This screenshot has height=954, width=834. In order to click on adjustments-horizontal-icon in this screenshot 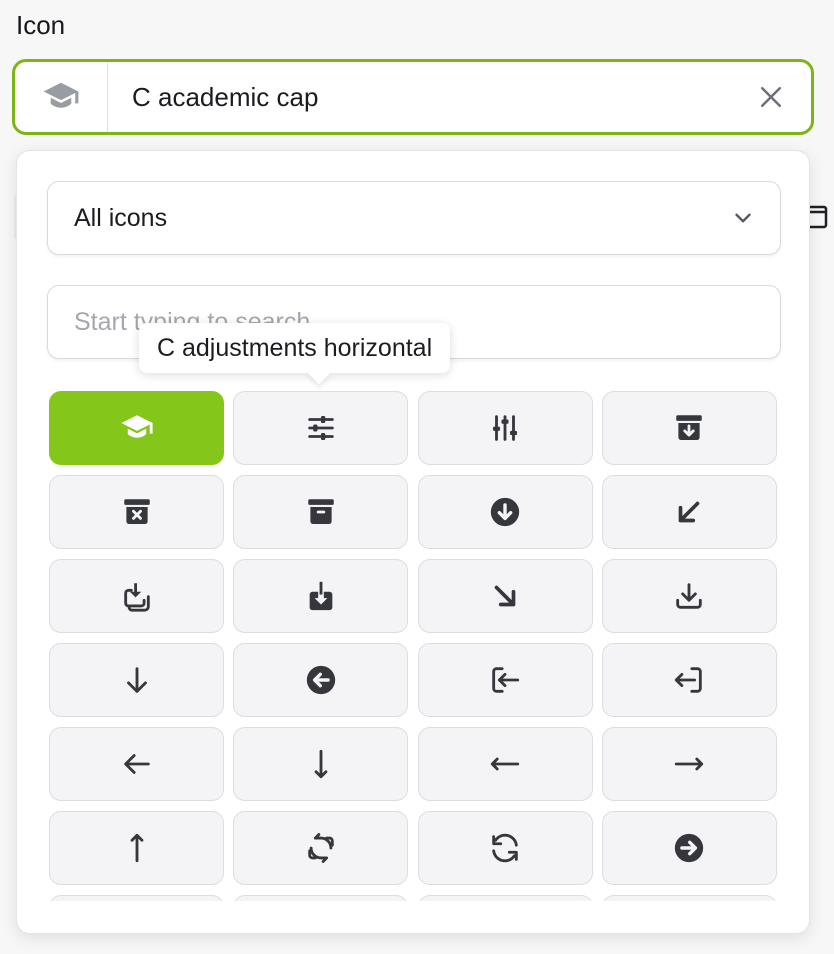, I will do `click(321, 428)`.